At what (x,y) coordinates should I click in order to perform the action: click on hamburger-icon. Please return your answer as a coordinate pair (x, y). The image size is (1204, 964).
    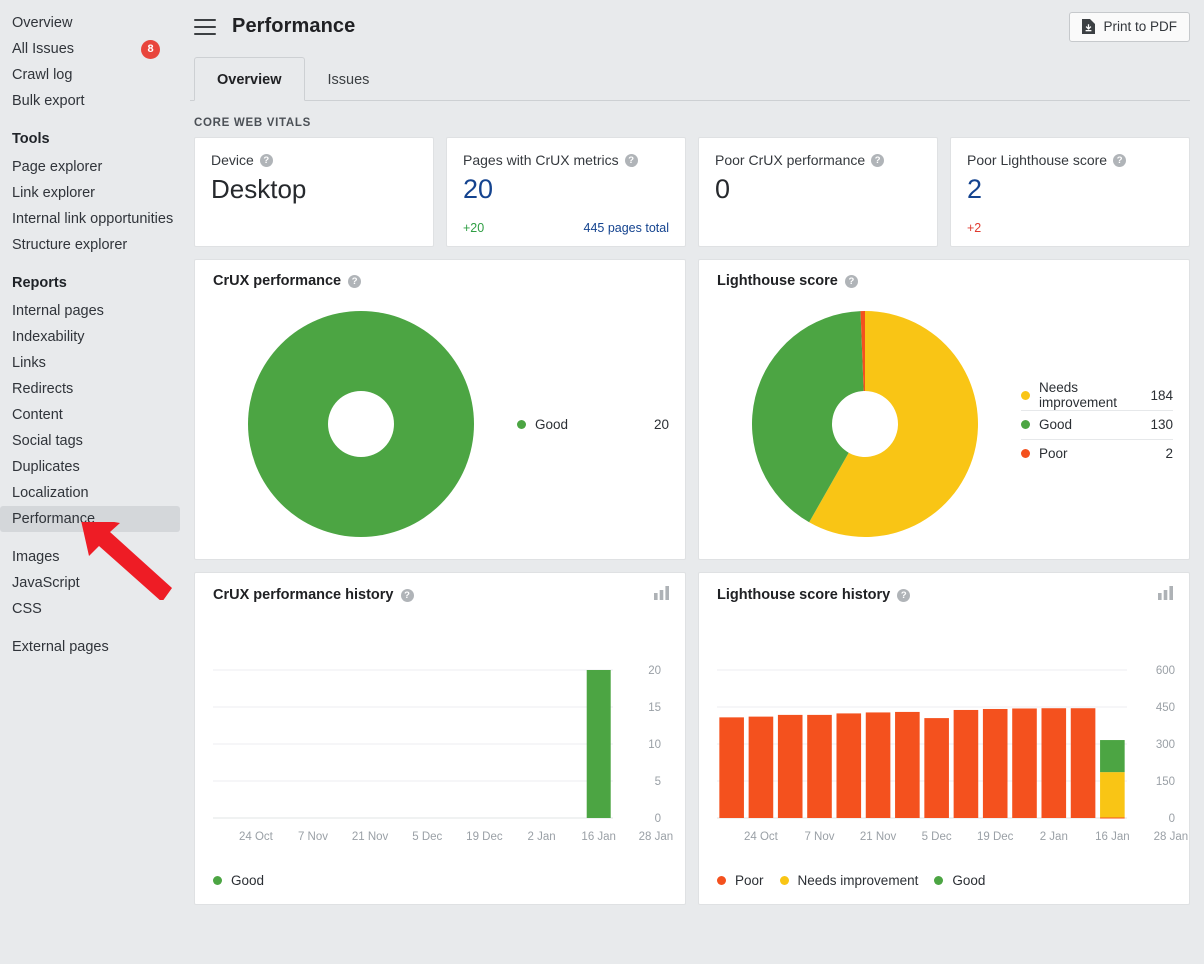
    Looking at the image, I should click on (205, 26).